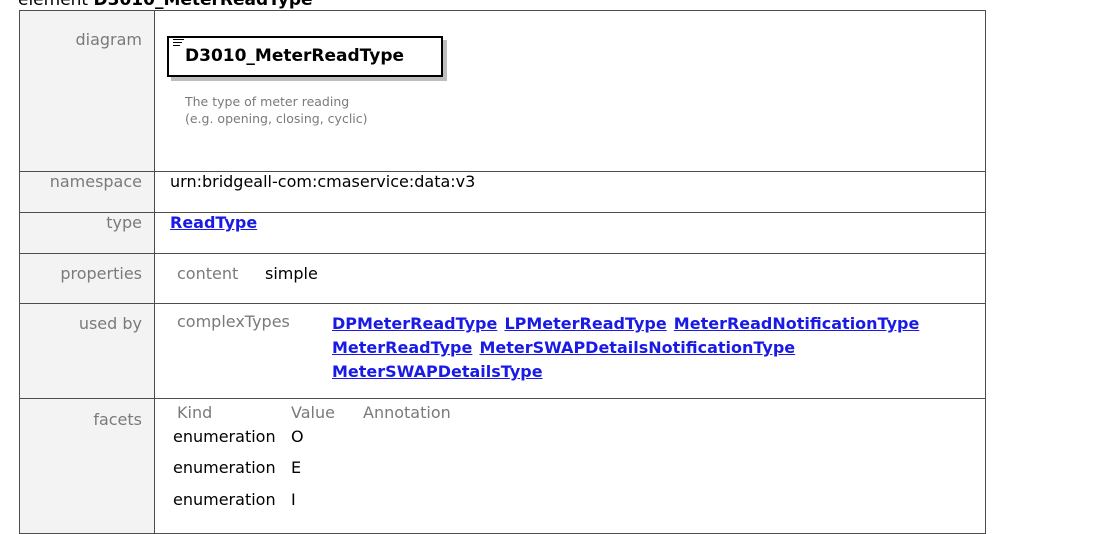 Image resolution: width=1103 pixels, height=534 pixels. What do you see at coordinates (87, 233) in the screenshot?
I see `type-label: type` at bounding box center [87, 233].